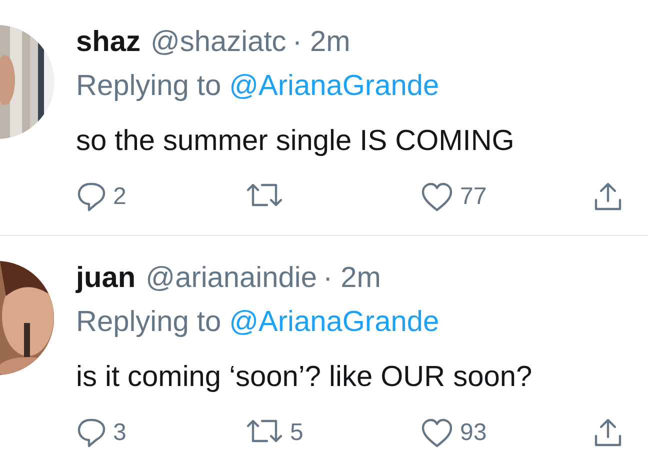 This screenshot has width=648, height=470. I want to click on tweet-text: is it coming ‘soon’? like OUR soon?, so click(305, 377).